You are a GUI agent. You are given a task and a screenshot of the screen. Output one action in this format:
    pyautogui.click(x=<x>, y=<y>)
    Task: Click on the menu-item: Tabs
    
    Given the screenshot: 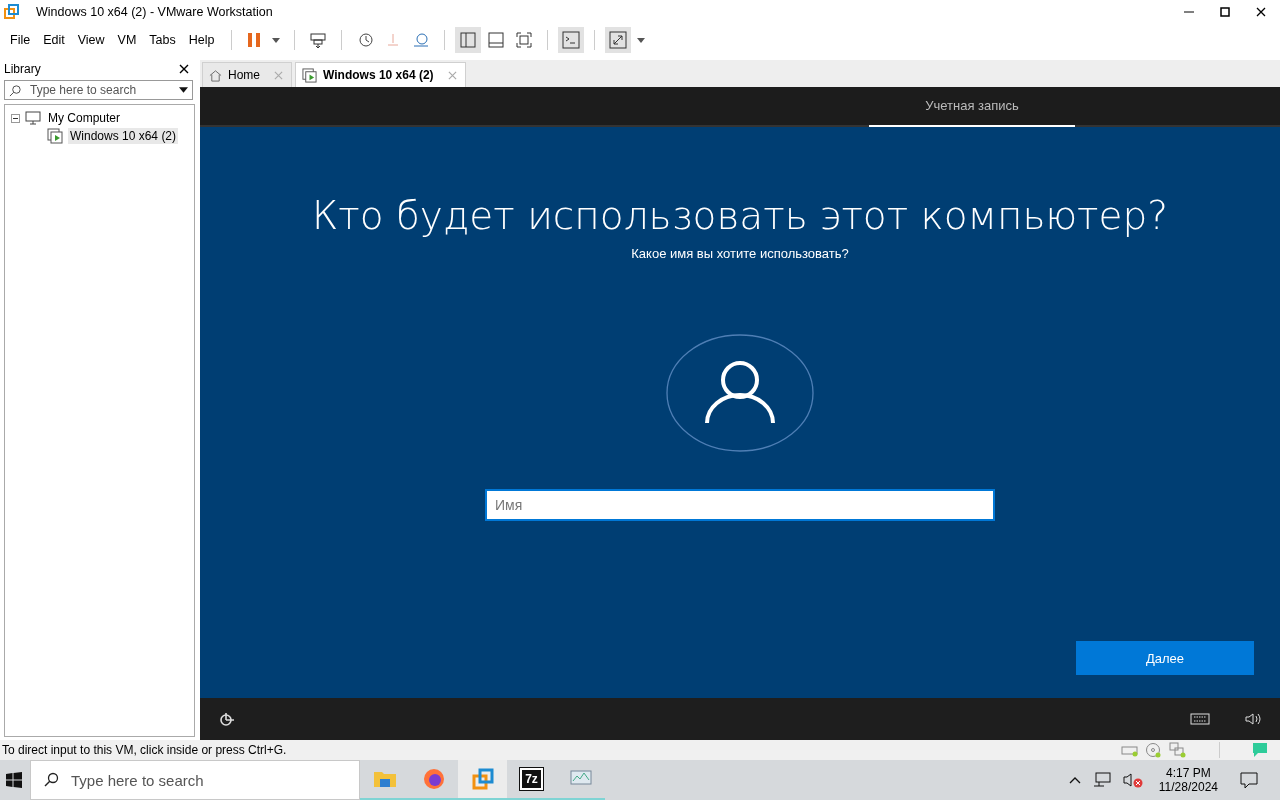 What is the action you would take?
    pyautogui.click(x=162, y=40)
    